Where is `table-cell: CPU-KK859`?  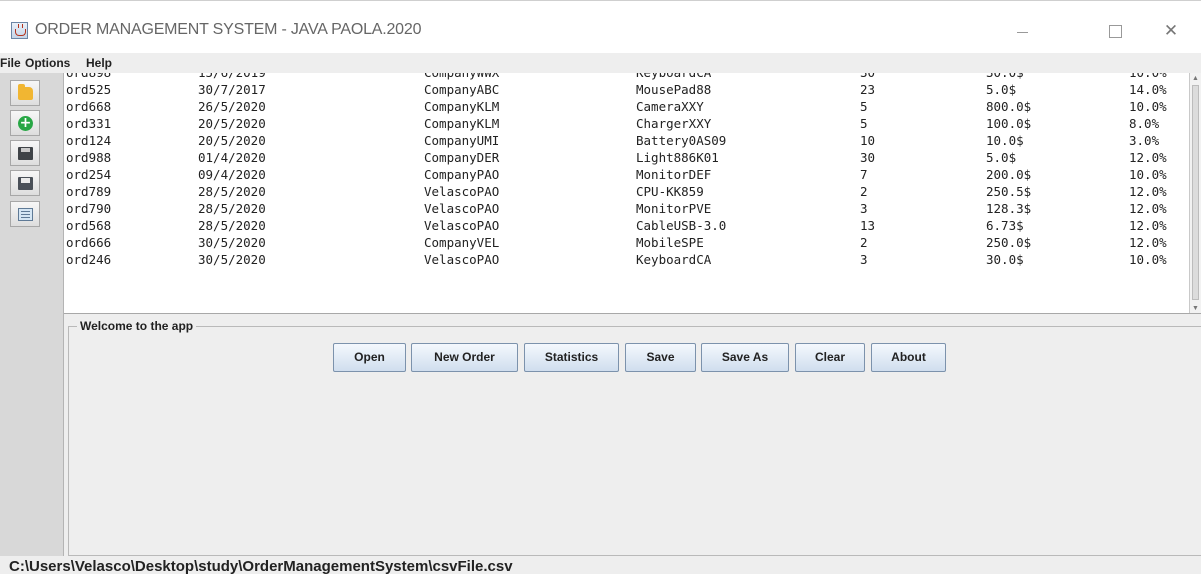 table-cell: CPU-KK859 is located at coordinates (670, 191).